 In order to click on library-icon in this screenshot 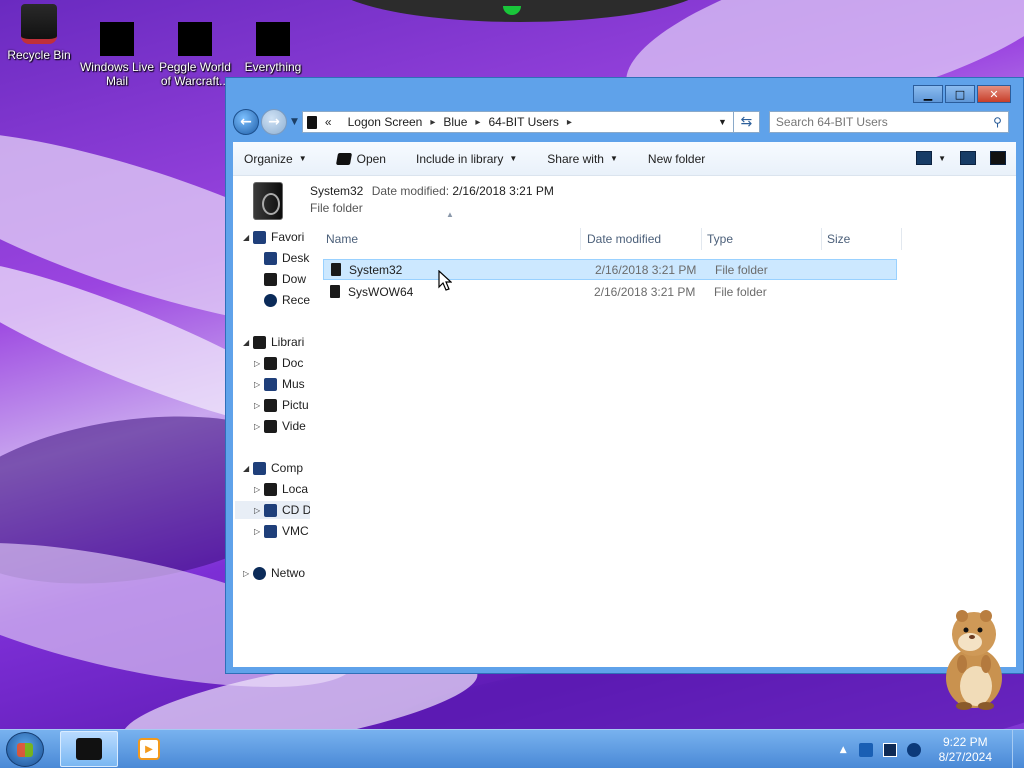, I will do `click(259, 342)`.